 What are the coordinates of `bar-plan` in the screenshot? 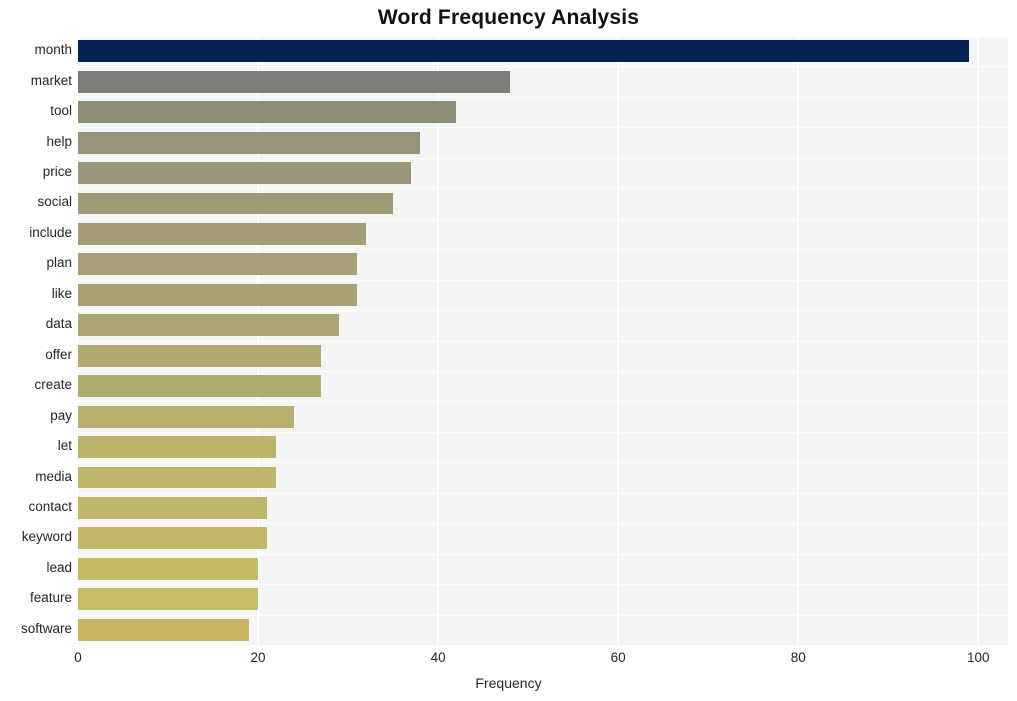 It's located at (218, 264).